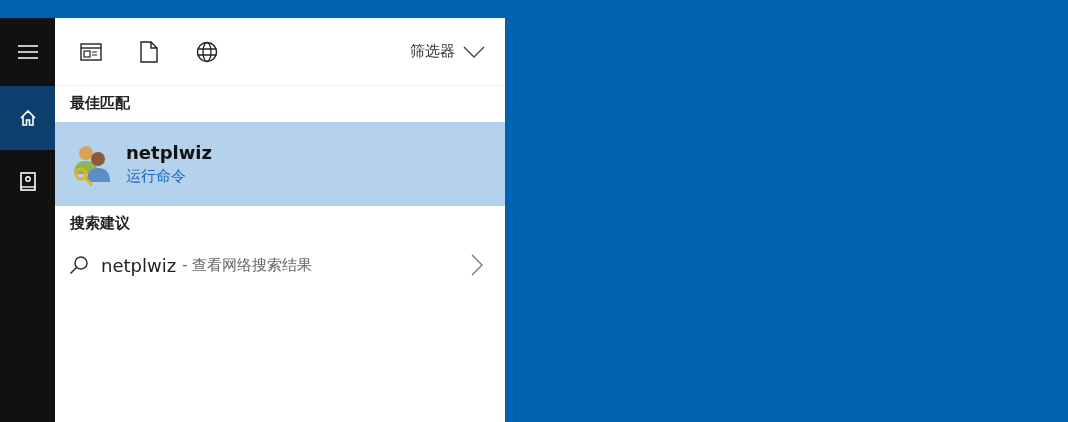 This screenshot has width=1068, height=422. Describe the element at coordinates (79, 265) in the screenshot. I see `search-icon` at that location.